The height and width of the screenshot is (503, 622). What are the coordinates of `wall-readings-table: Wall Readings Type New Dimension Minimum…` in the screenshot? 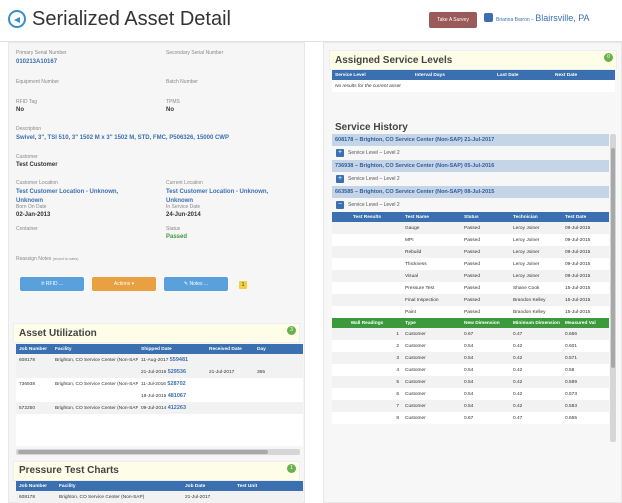 It's located at (470, 371).